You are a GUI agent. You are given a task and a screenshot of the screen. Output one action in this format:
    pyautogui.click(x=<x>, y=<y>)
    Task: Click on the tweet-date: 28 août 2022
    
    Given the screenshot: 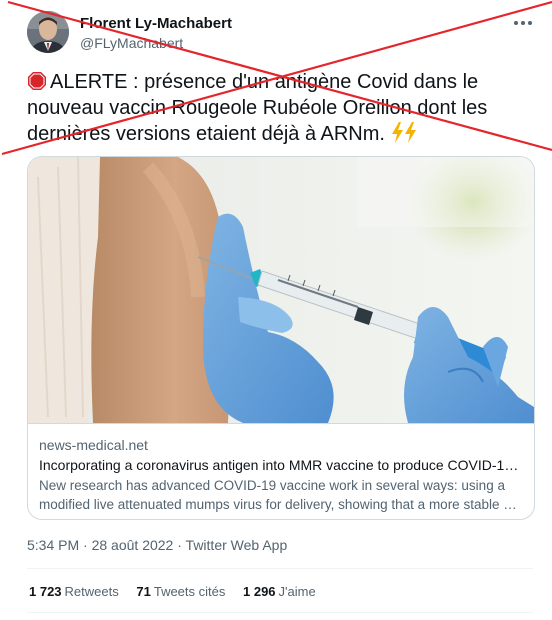 What is the action you would take?
    pyautogui.click(x=133, y=545)
    